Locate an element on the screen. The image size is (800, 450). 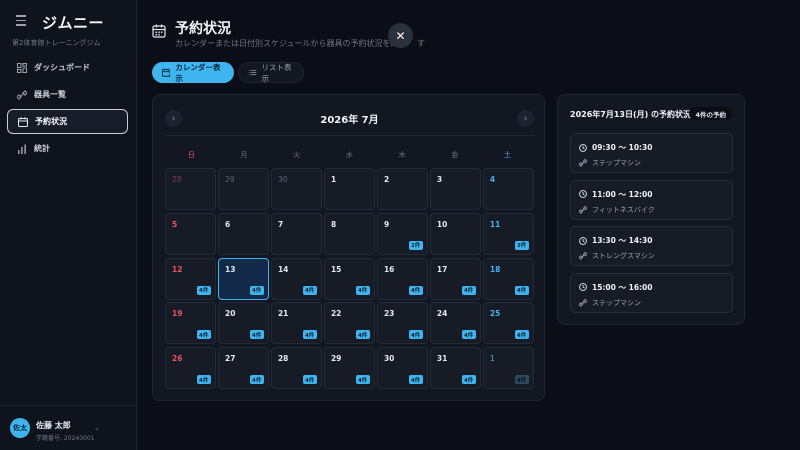
reservation-time: 15:00 〜 16:00 is located at coordinates (615, 287).